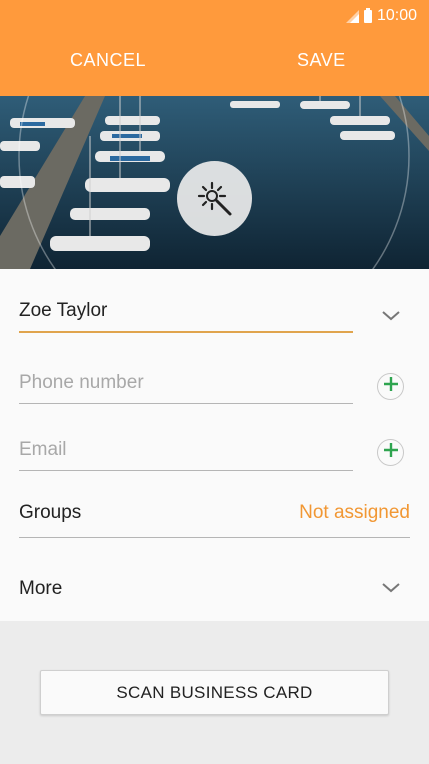  What do you see at coordinates (354, 513) in the screenshot?
I see `groups-value: Not assigned` at bounding box center [354, 513].